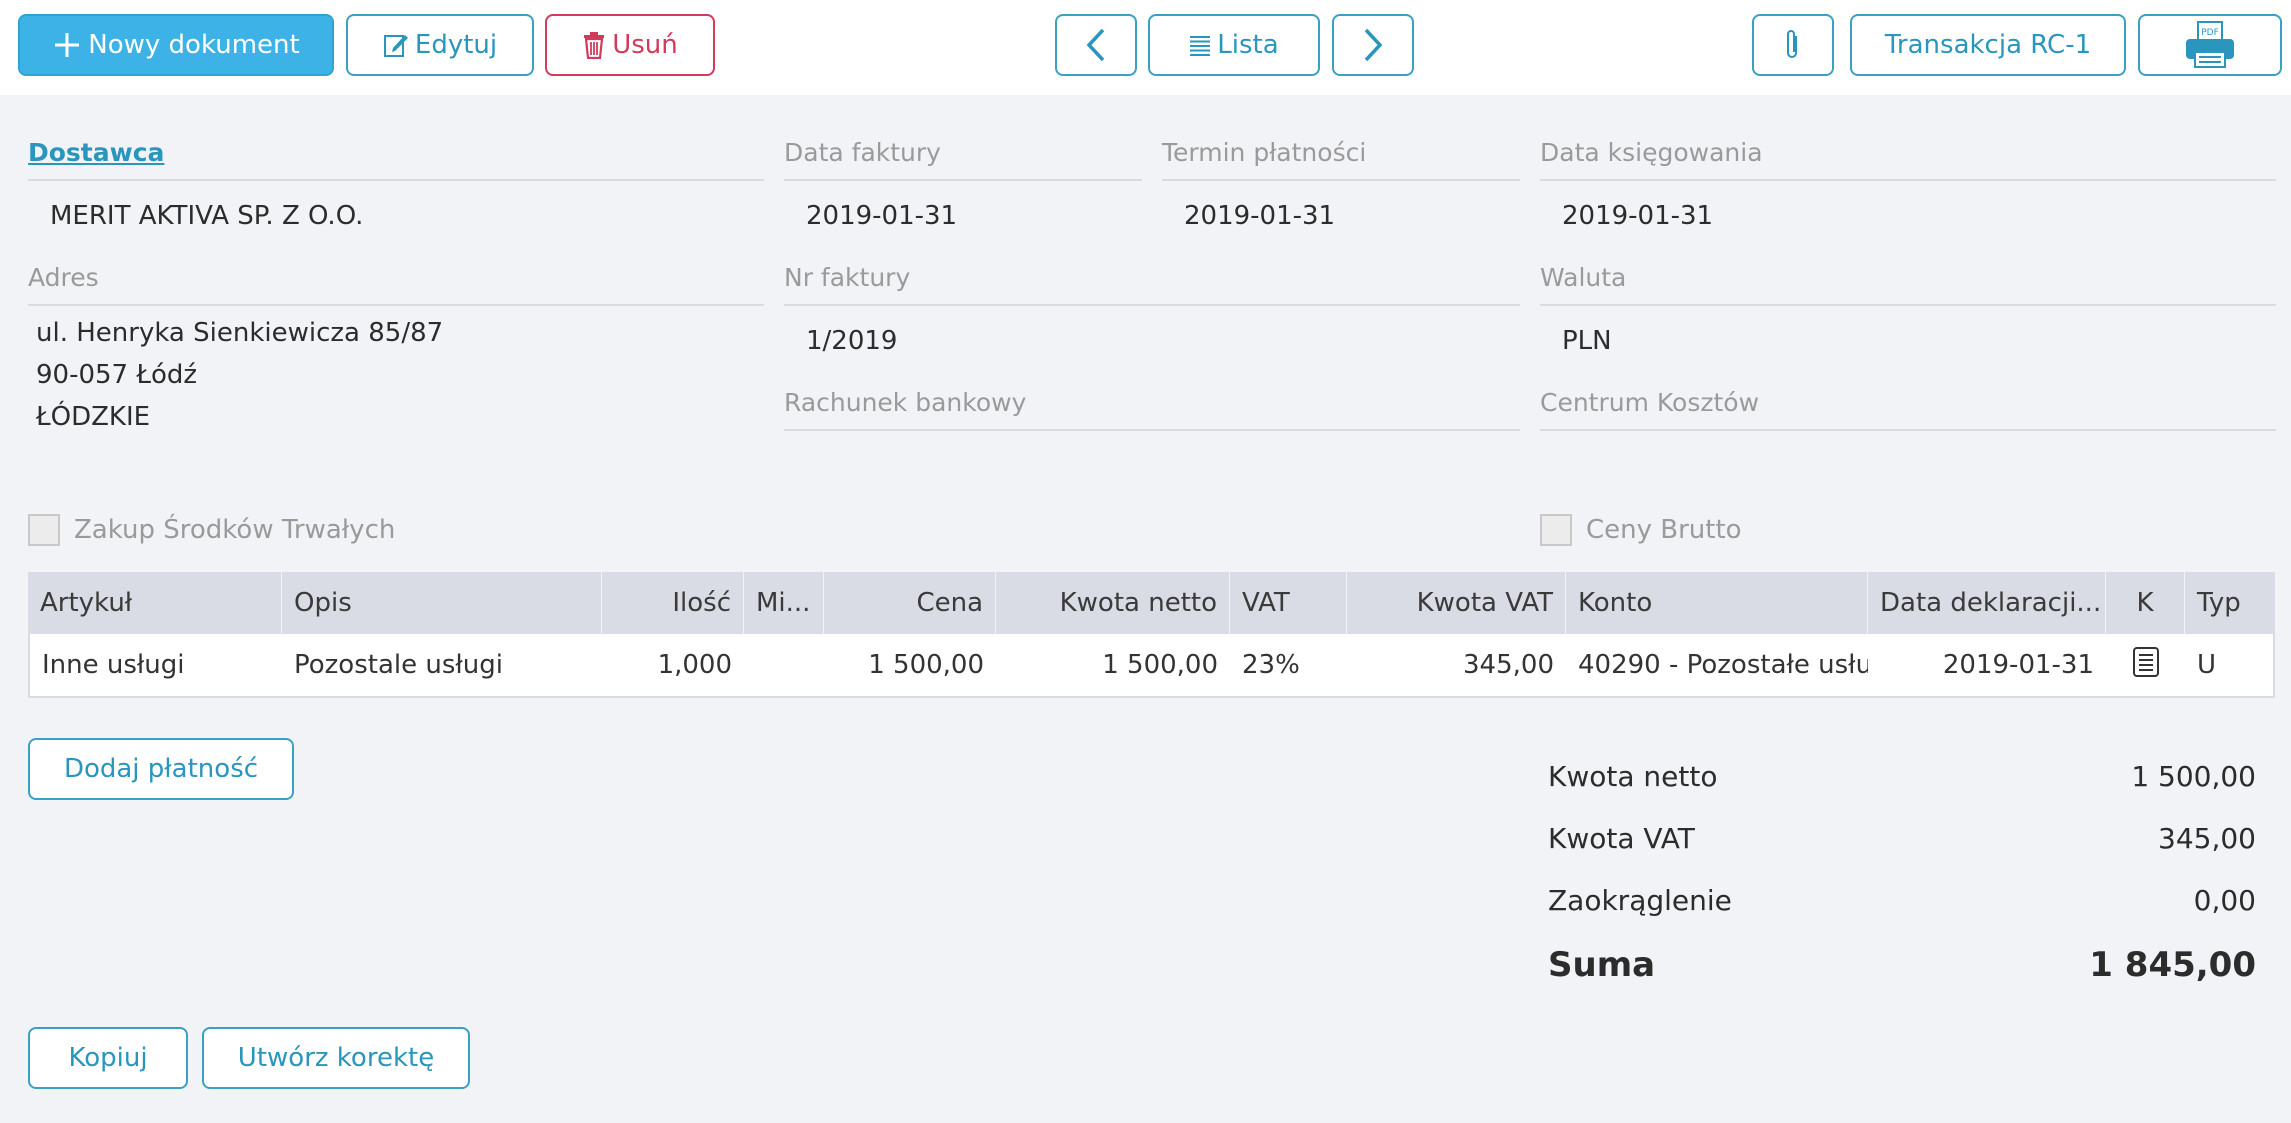 The height and width of the screenshot is (1123, 2291). I want to click on col-header-vat: VAT, so click(1288, 603).